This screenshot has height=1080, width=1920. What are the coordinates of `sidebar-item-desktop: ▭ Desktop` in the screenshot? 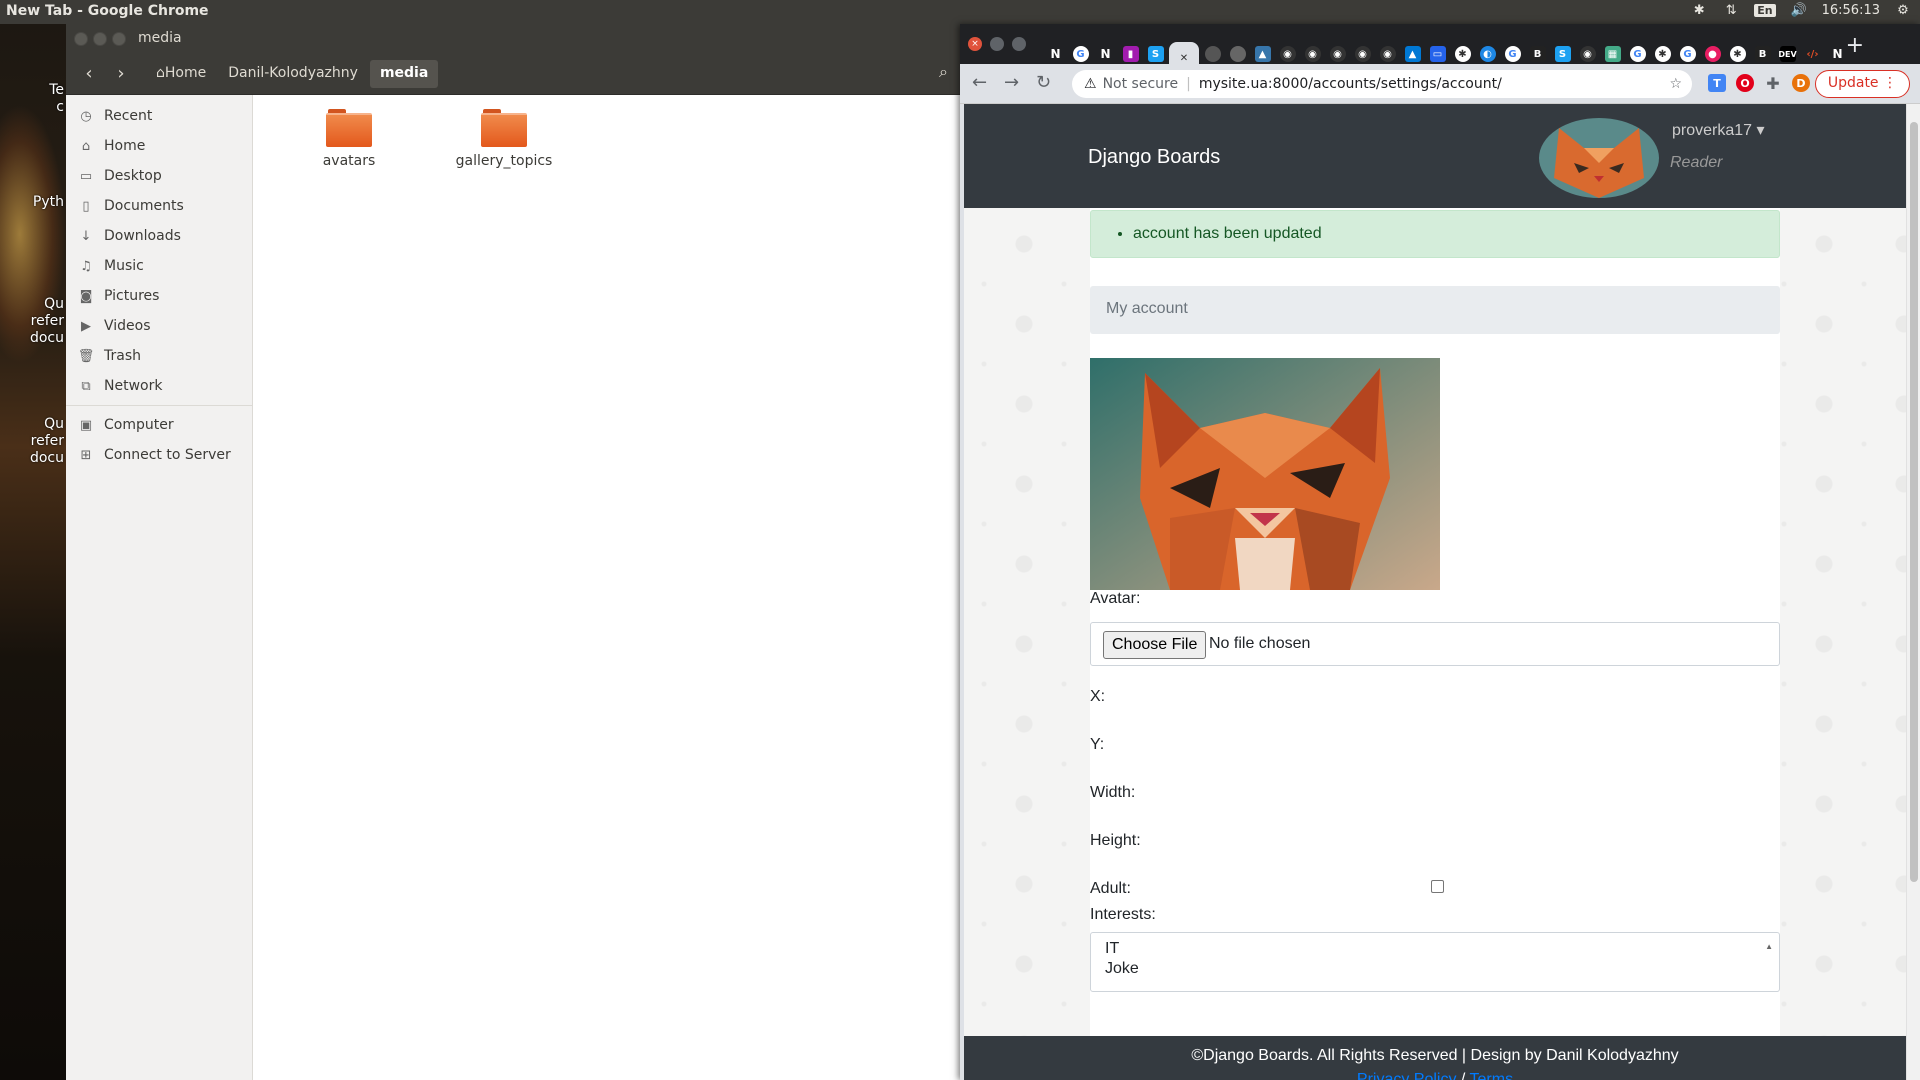 It's located at (159, 176).